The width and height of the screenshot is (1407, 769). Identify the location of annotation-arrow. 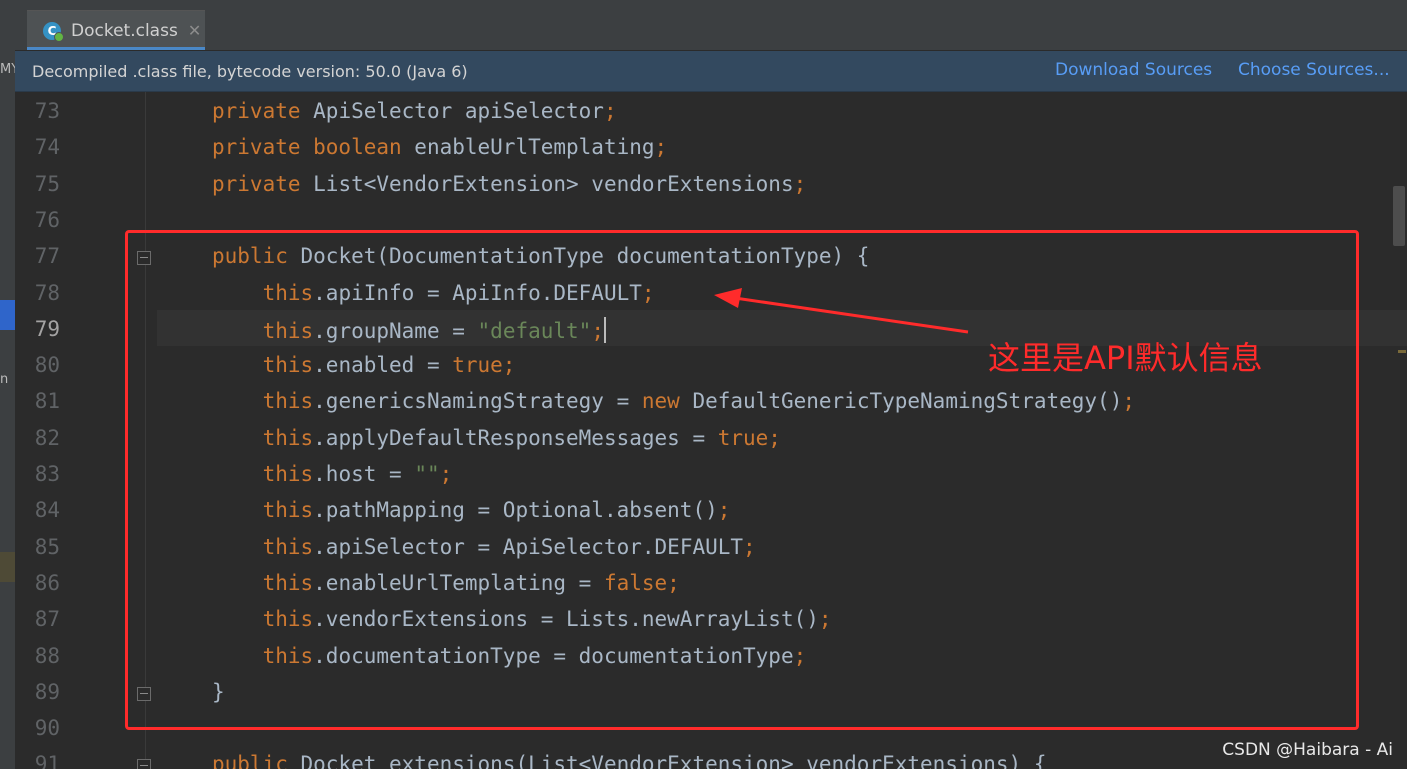
(841, 311).